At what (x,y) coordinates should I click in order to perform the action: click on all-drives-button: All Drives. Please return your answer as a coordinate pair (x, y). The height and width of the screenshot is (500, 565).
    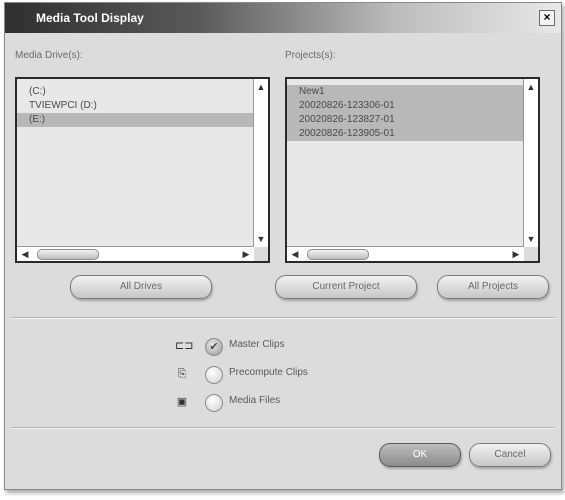
    Looking at the image, I should click on (141, 287).